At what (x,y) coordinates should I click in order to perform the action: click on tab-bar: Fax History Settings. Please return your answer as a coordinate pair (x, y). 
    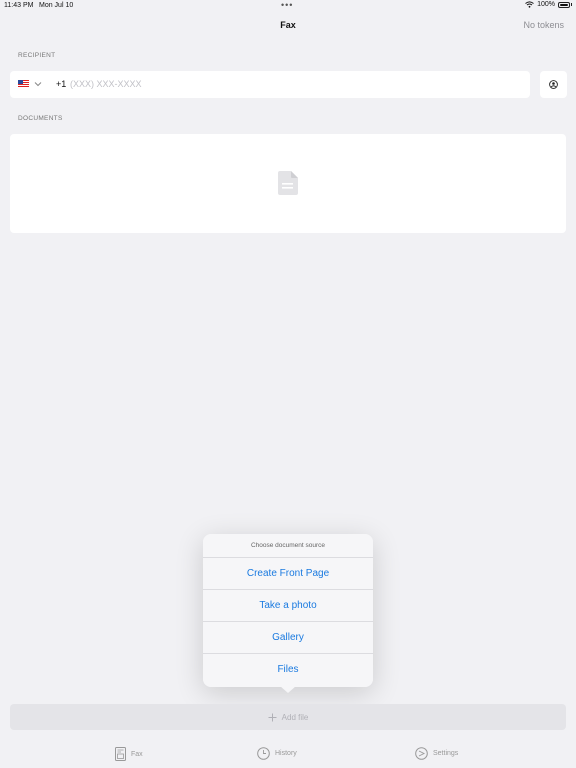
    Looking at the image, I should click on (288, 754).